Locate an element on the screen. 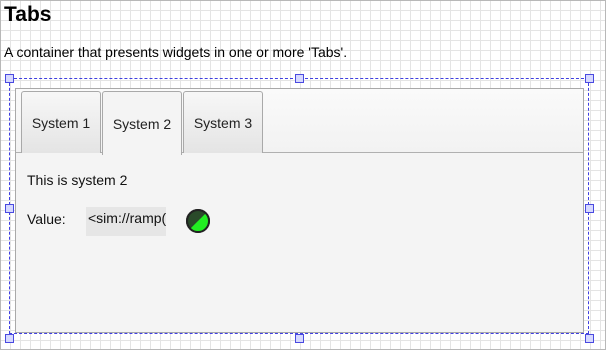 This screenshot has width=606, height=350. resize-handle-bottom-right is located at coordinates (589, 338).